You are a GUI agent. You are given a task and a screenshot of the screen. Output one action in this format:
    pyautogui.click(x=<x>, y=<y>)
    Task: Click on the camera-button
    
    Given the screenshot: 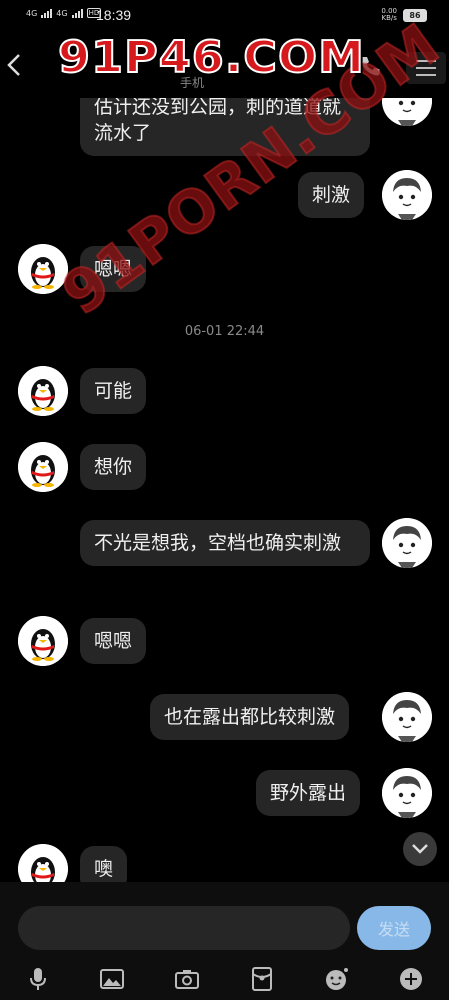 What is the action you would take?
    pyautogui.click(x=187, y=979)
    